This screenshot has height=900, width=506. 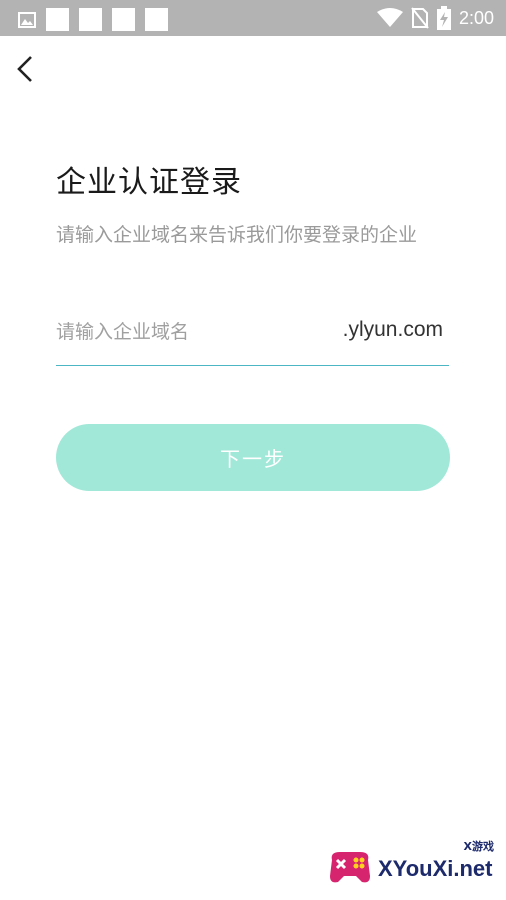 What do you see at coordinates (420, 18) in the screenshot?
I see `no-sim-icon` at bounding box center [420, 18].